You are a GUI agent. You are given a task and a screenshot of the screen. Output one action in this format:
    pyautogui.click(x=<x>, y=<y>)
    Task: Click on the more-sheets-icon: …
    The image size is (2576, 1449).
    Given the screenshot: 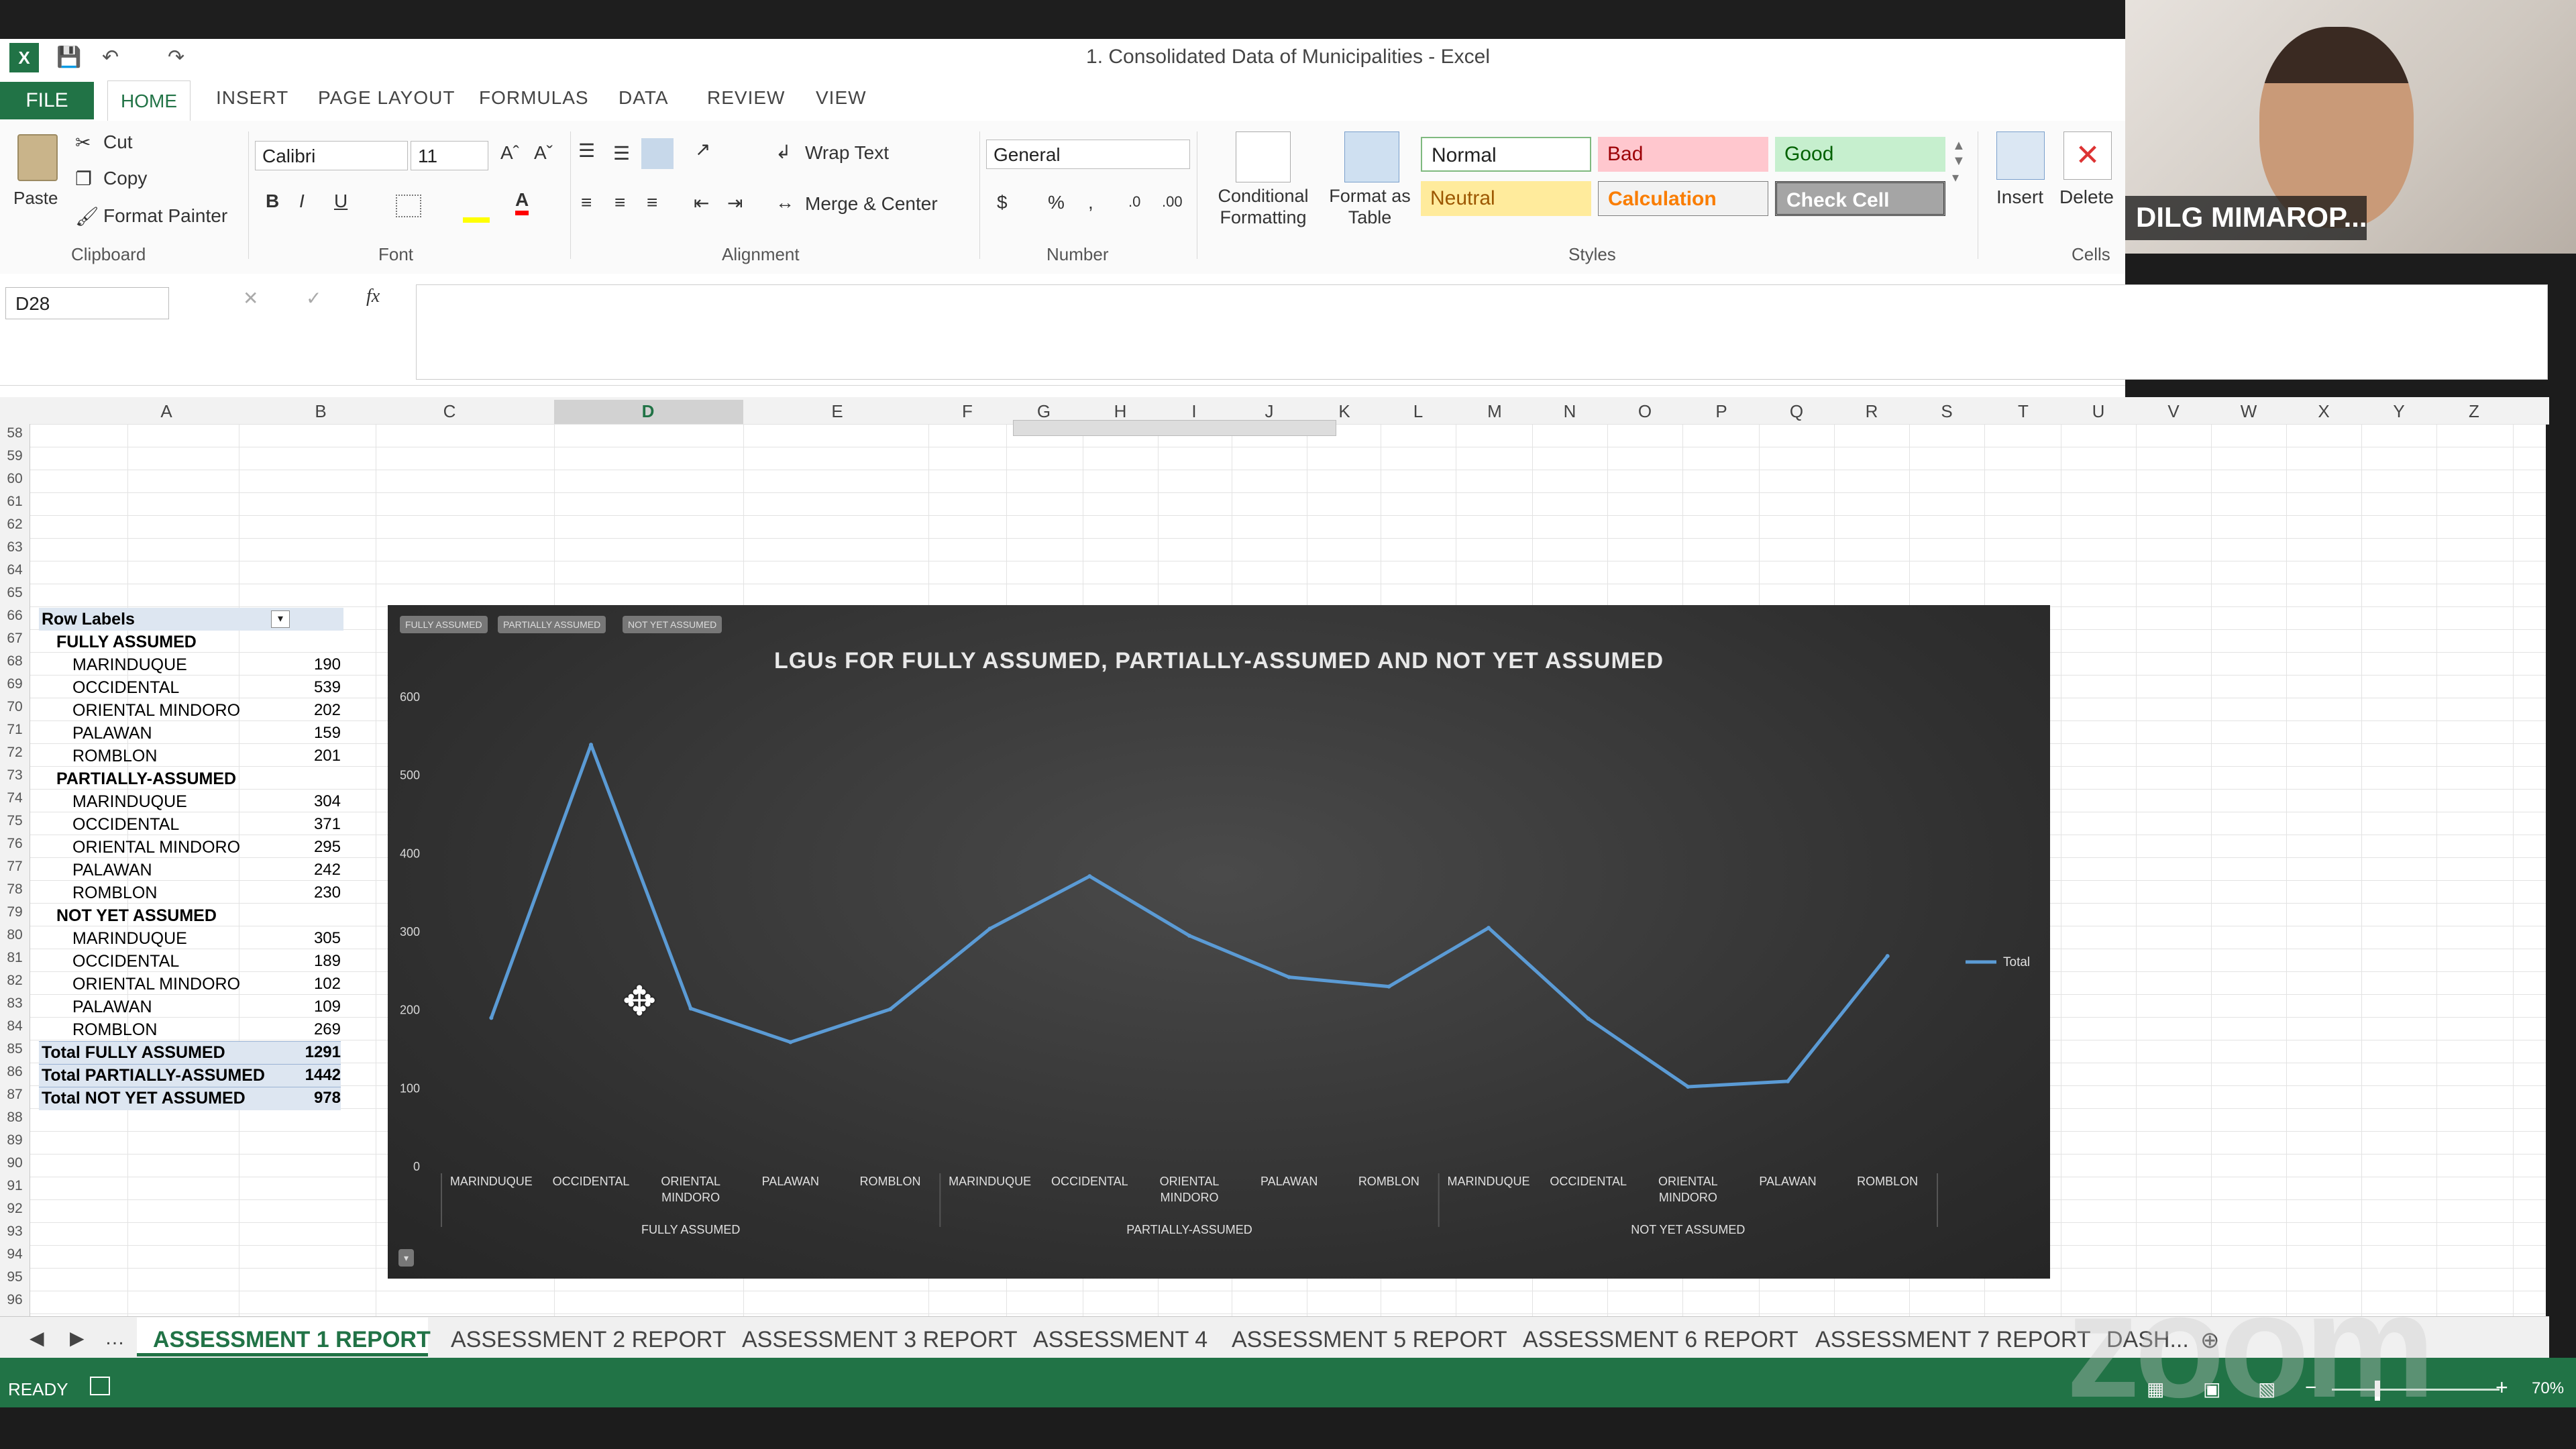 What is the action you would take?
    pyautogui.click(x=115, y=1338)
    